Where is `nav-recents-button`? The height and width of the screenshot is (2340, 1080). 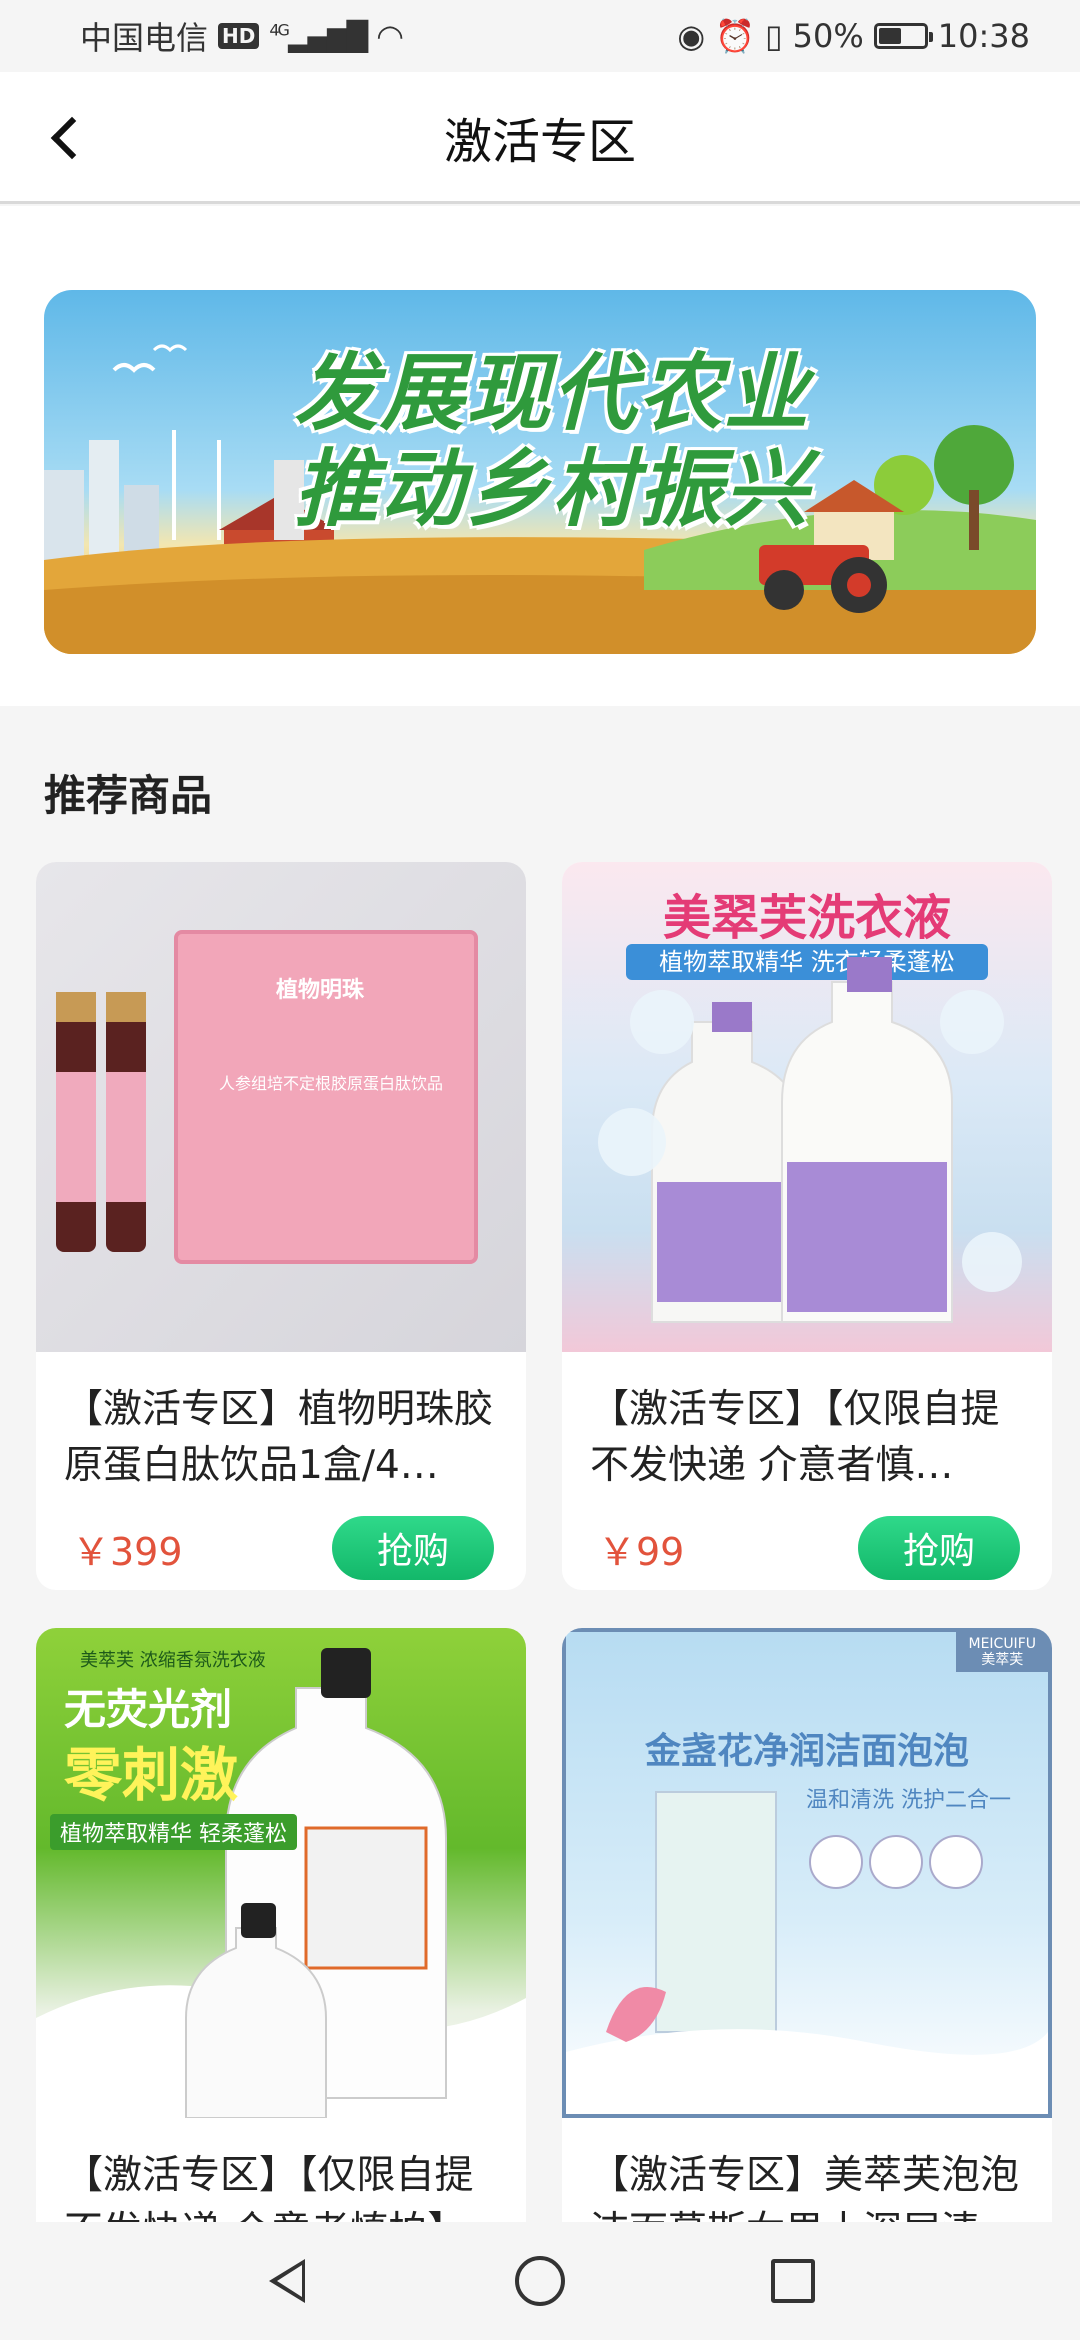
nav-recents-button is located at coordinates (793, 2281).